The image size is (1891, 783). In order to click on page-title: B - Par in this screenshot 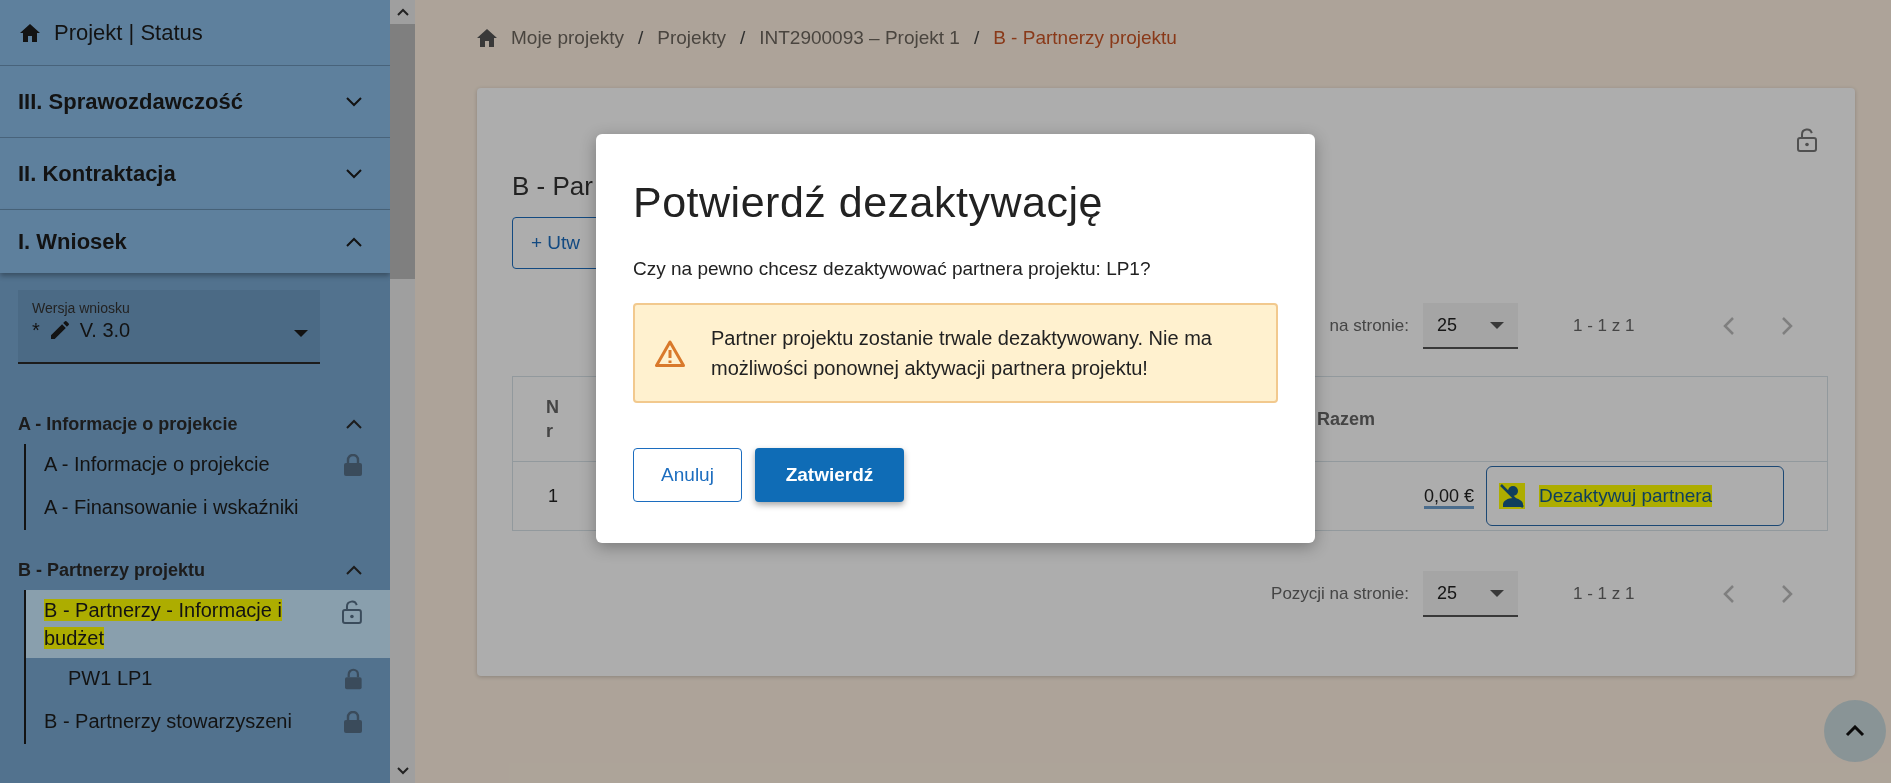, I will do `click(552, 186)`.